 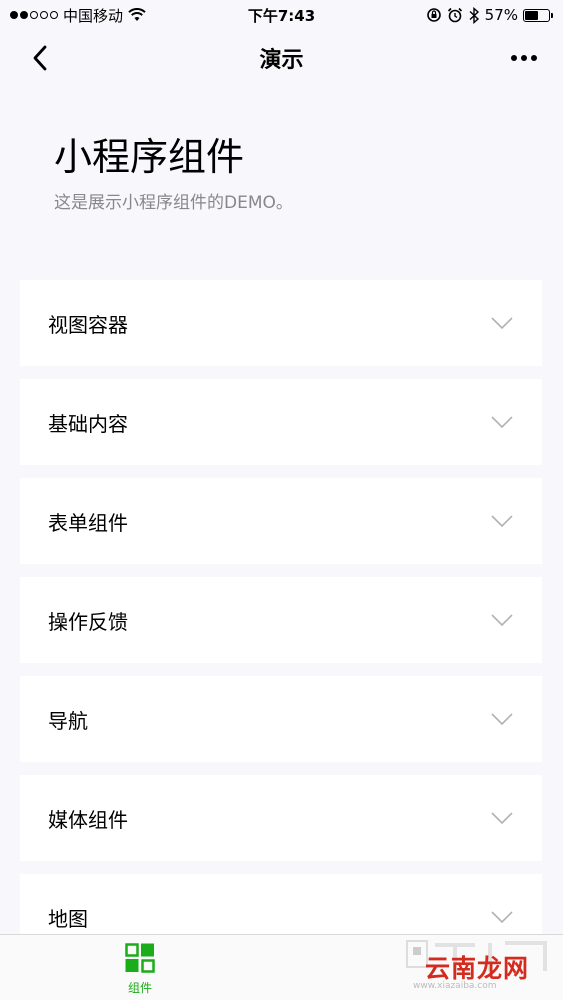 What do you see at coordinates (88, 819) in the screenshot?
I see `menu-item-label: 媒体组件` at bounding box center [88, 819].